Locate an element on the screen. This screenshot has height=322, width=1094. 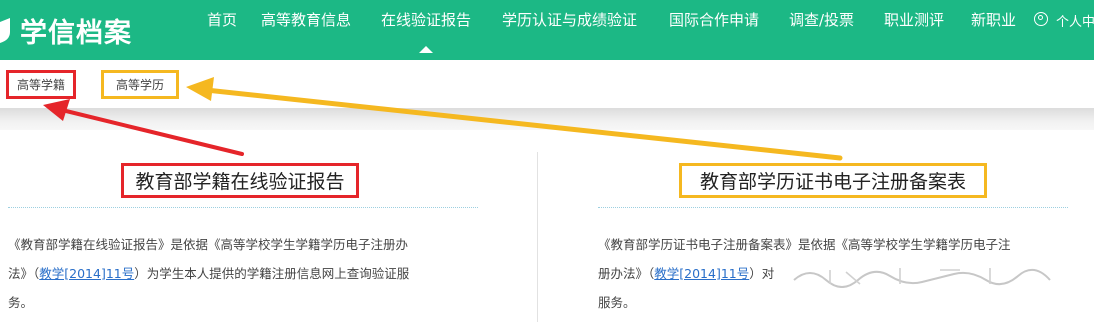
nav-survey-vote: 调查/投票 is located at coordinates (821, 19).